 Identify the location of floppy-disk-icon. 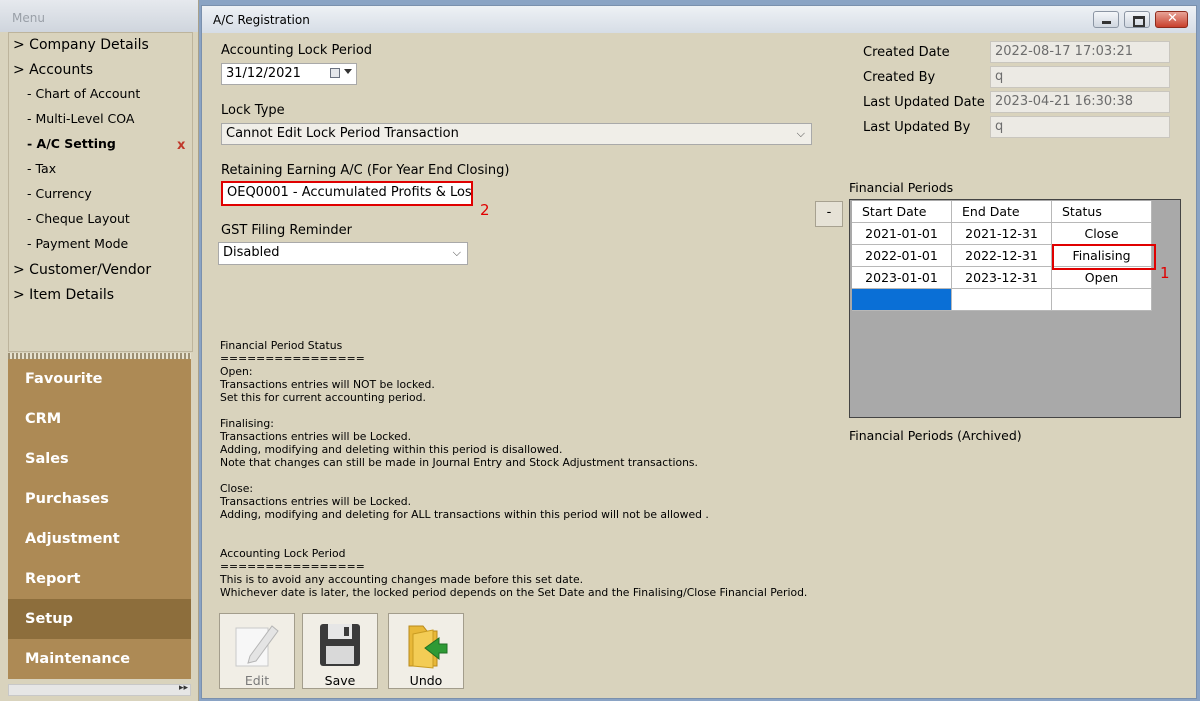
(340, 645).